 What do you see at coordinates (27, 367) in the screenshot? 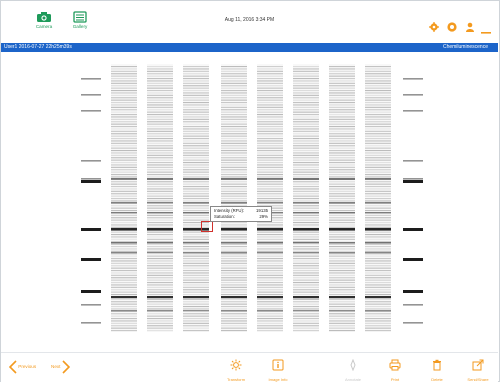
I see `previous-label: Previous` at bounding box center [27, 367].